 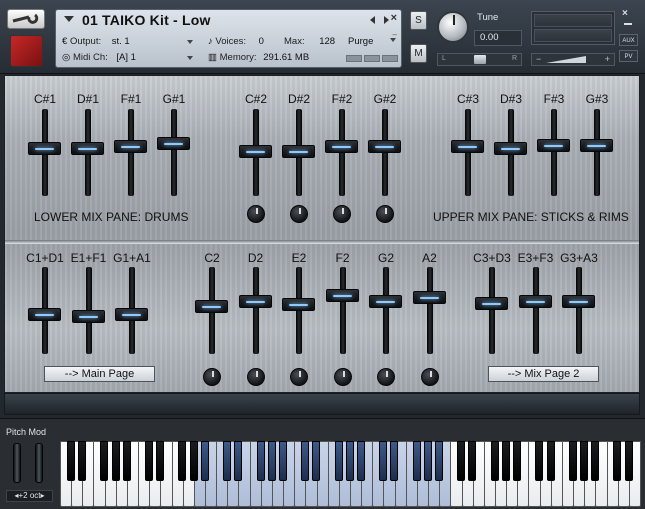 I want to click on purge-menu: Purge, so click(x=372, y=41).